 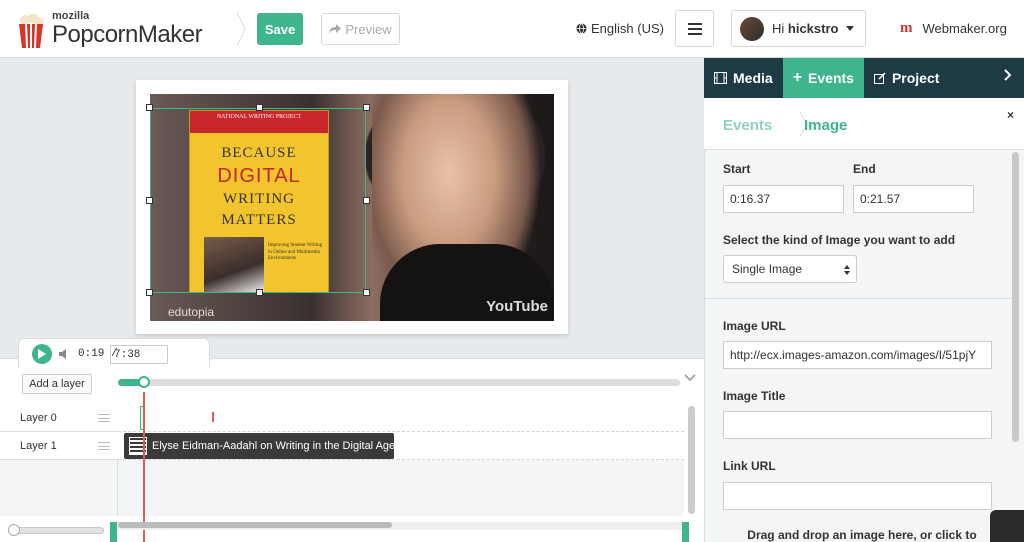 I want to click on preview-button: Preview, so click(x=360, y=29).